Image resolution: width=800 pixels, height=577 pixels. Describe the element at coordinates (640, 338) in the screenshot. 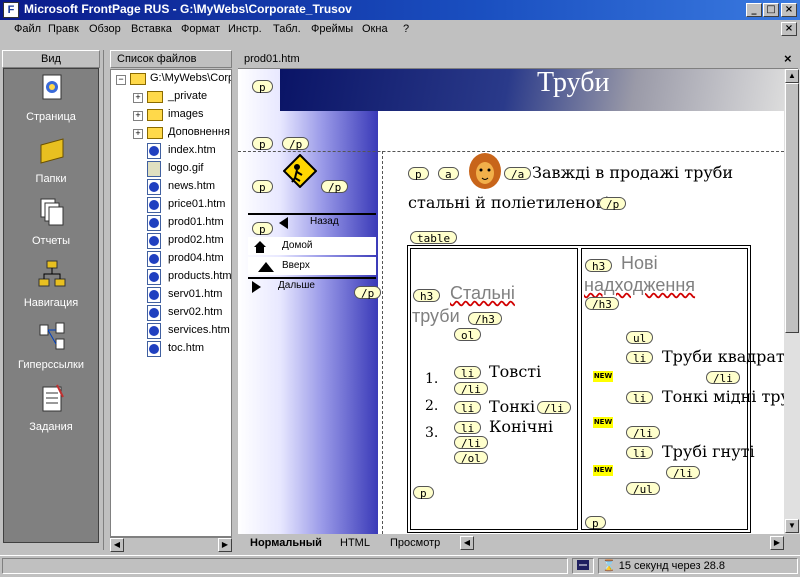

I see `tag-ul: ul` at that location.